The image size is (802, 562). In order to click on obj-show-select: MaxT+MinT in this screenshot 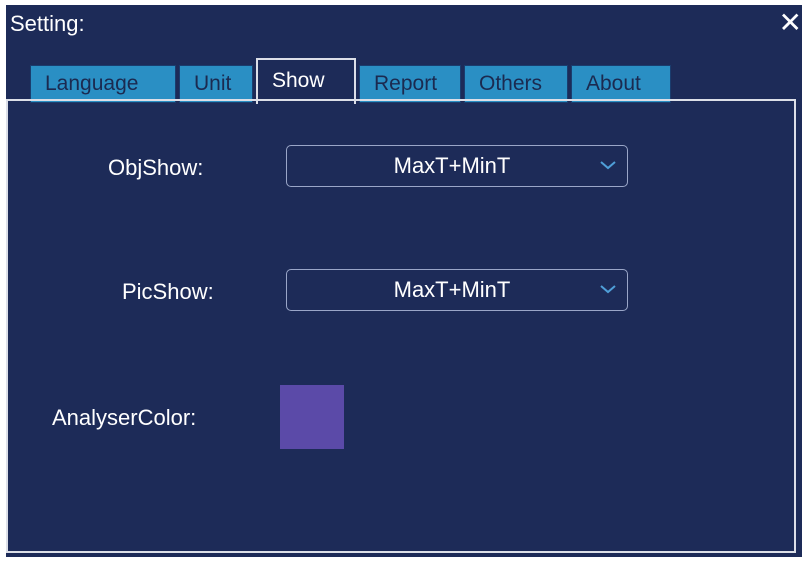, I will do `click(457, 166)`.